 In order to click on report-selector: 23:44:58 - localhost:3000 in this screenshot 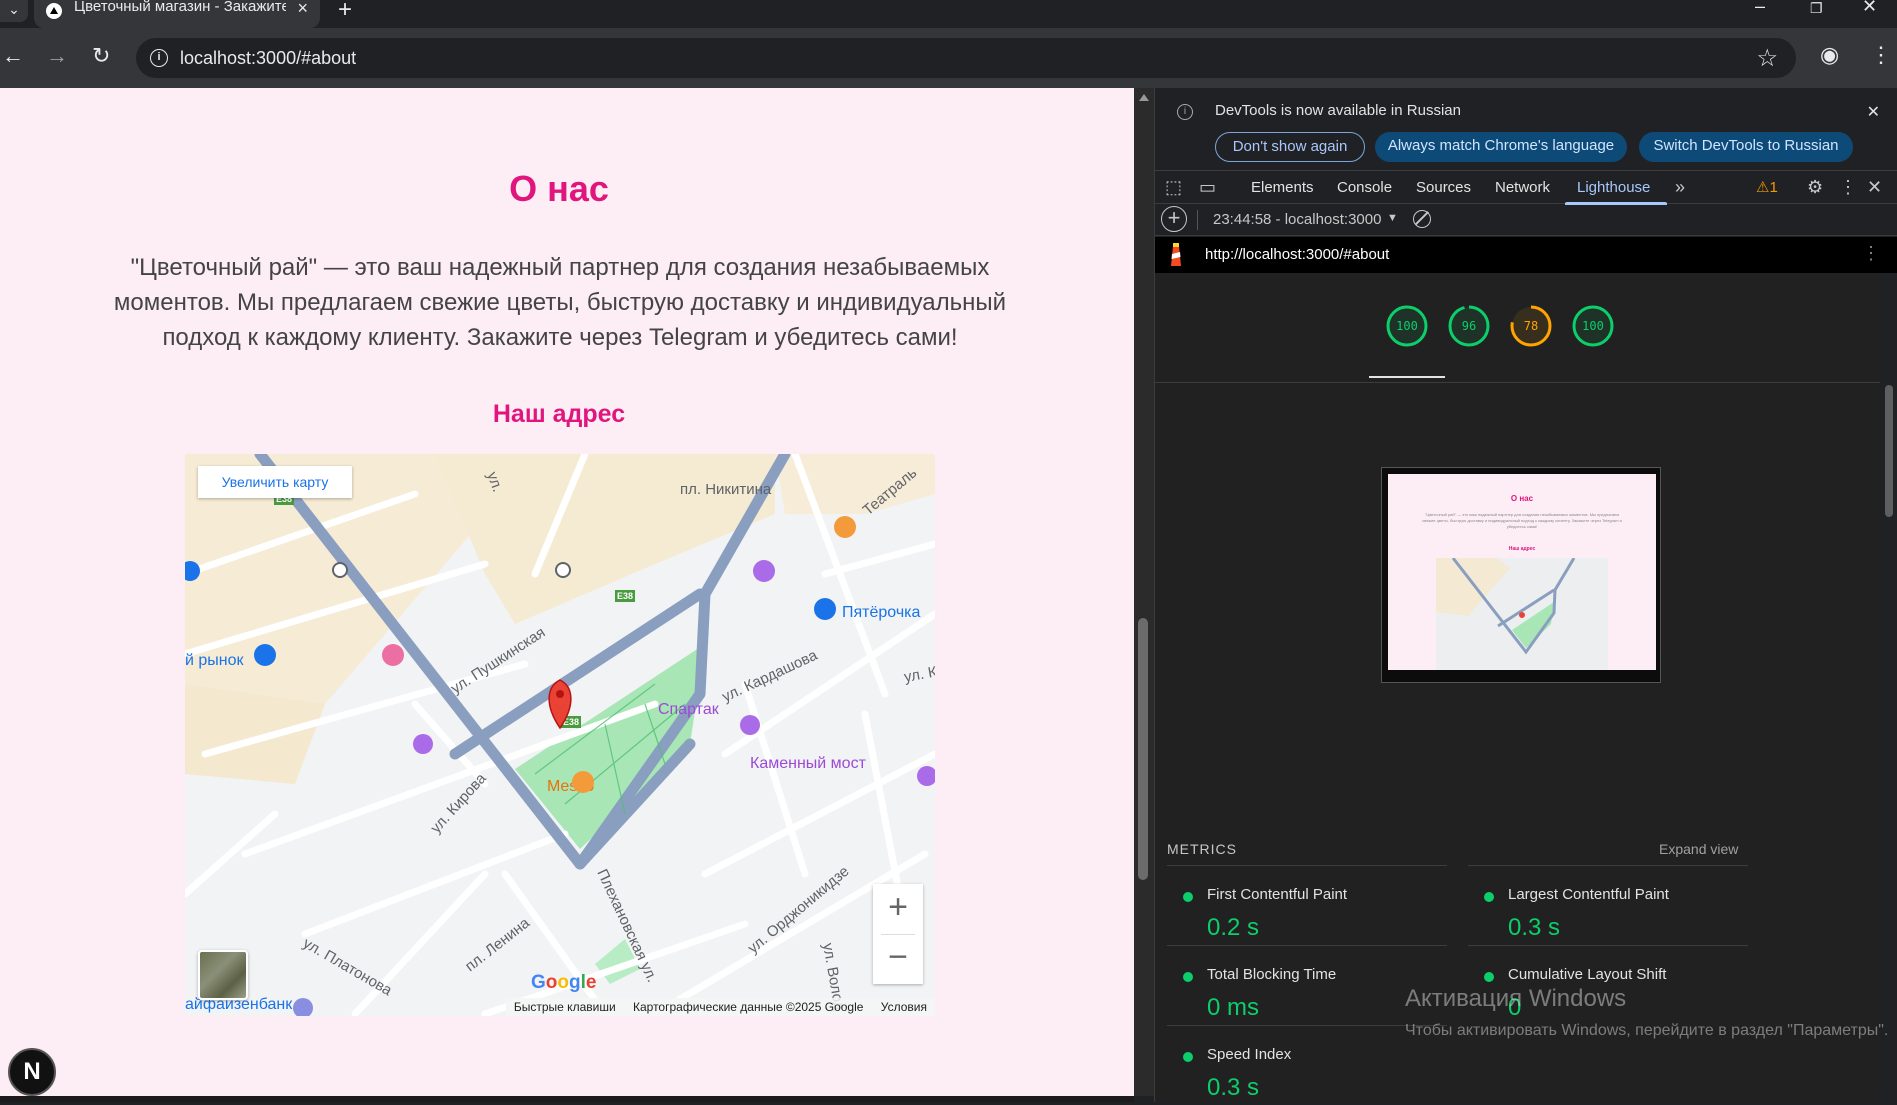, I will do `click(1297, 219)`.